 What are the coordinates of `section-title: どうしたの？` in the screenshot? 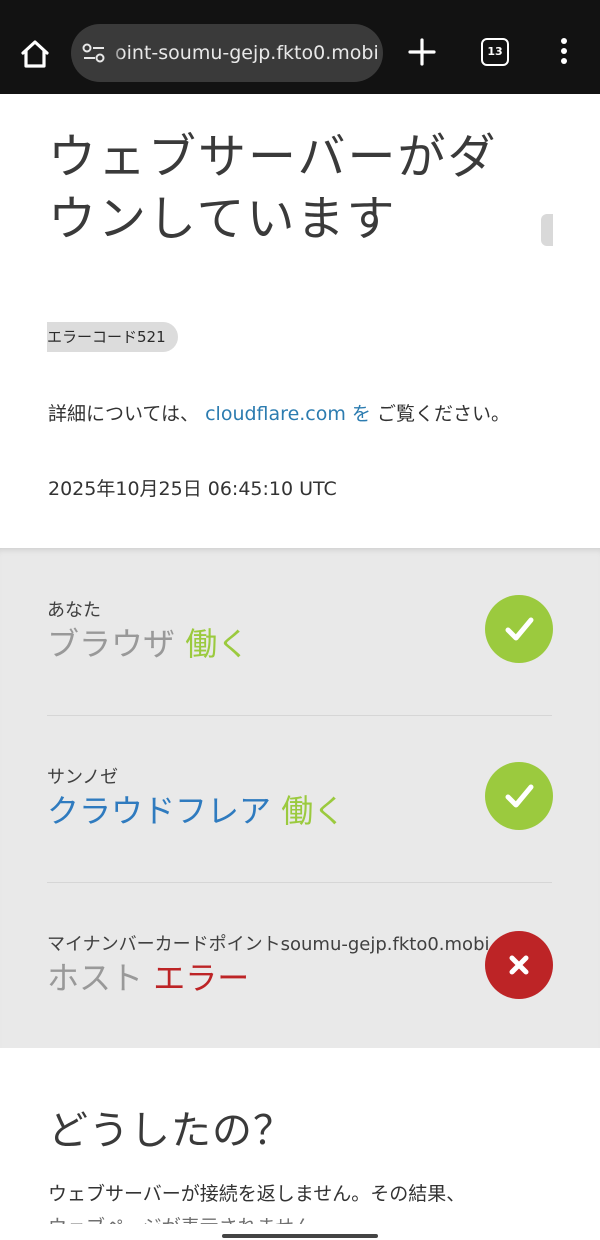 It's located at (171, 1131).